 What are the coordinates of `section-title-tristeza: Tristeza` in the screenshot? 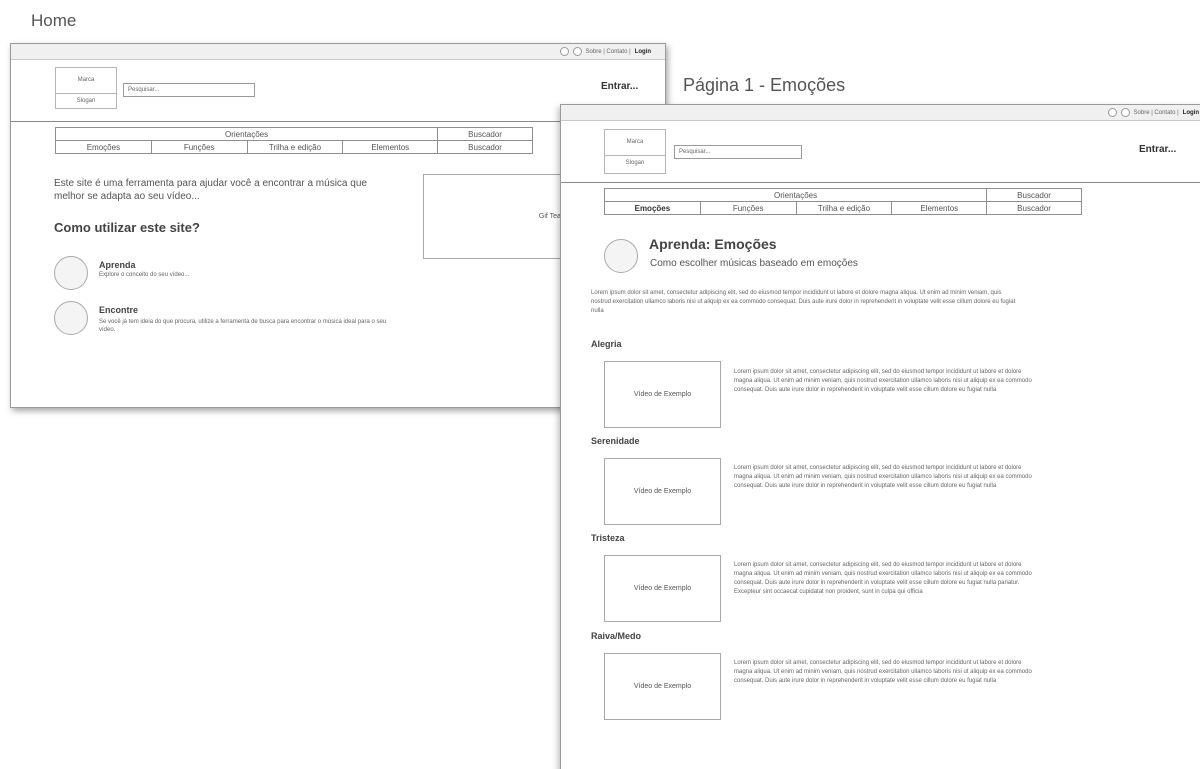 It's located at (608, 538).